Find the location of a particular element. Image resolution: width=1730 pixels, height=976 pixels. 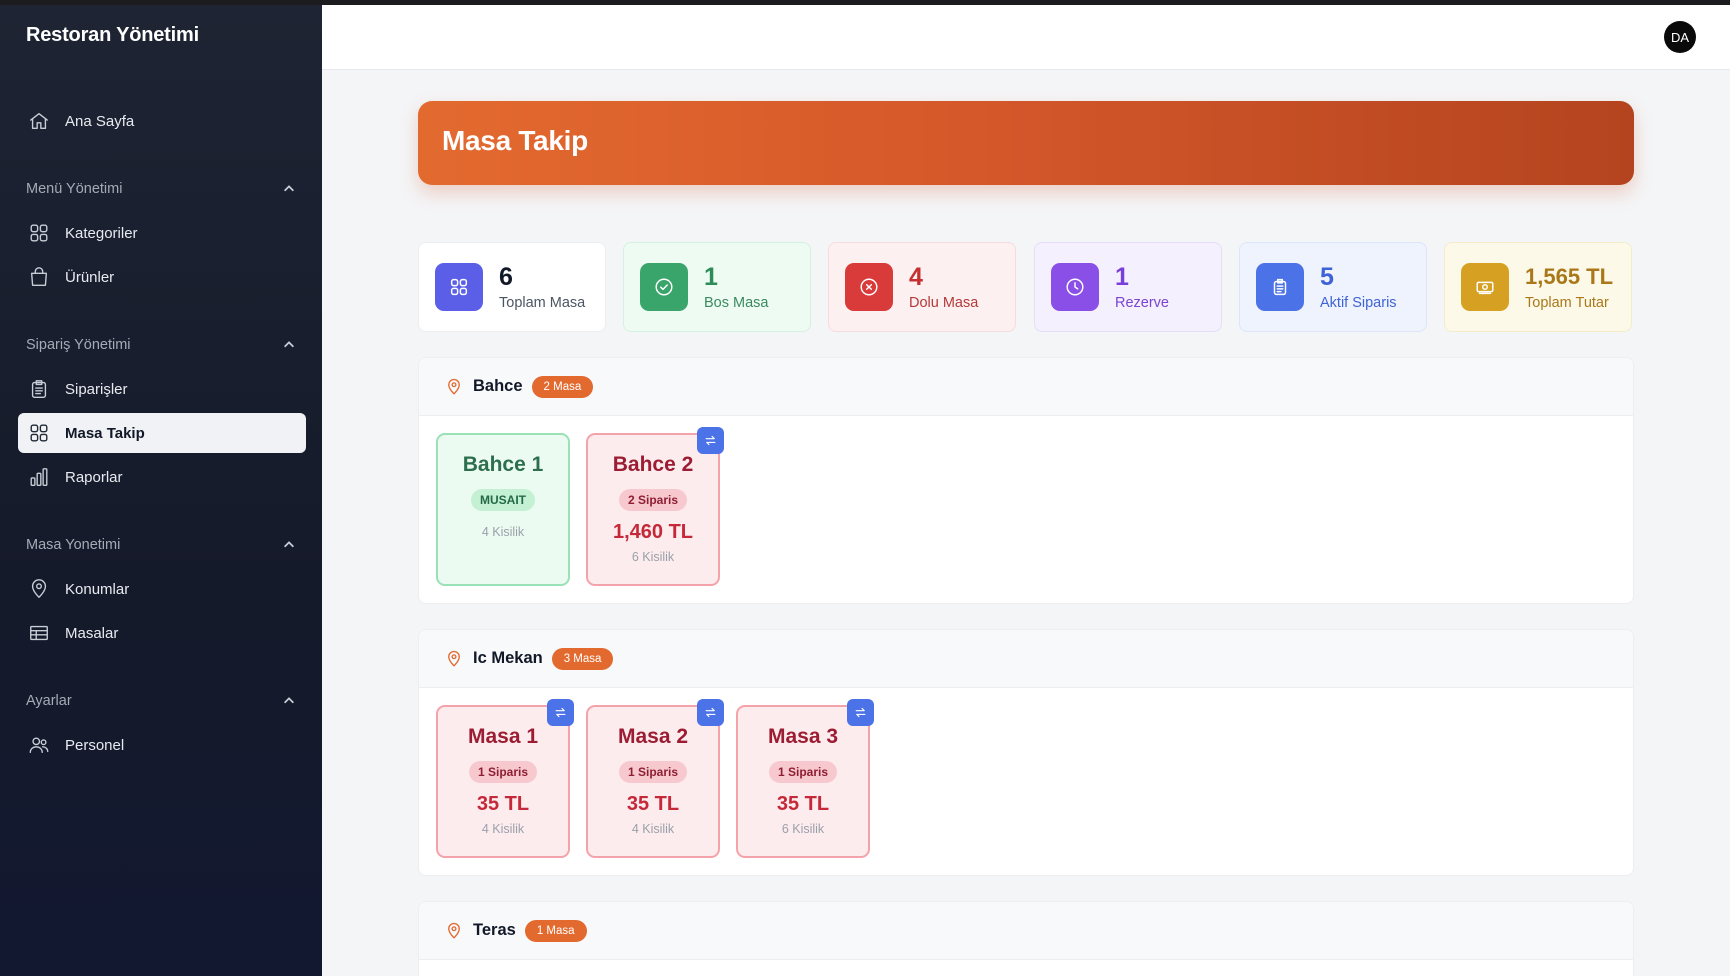

stat-value: 5 is located at coordinates (1327, 277).